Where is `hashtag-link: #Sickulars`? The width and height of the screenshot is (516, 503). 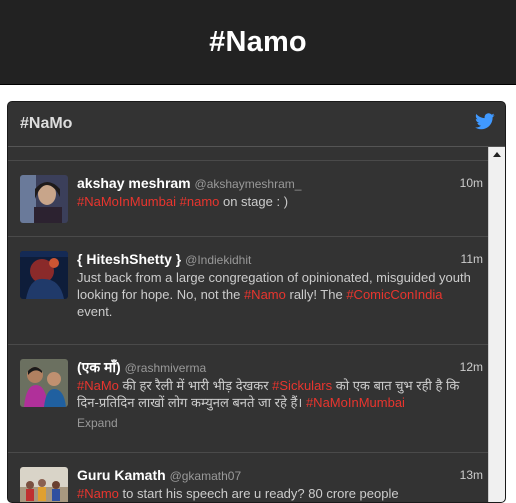 hashtag-link: #Sickulars is located at coordinates (302, 385).